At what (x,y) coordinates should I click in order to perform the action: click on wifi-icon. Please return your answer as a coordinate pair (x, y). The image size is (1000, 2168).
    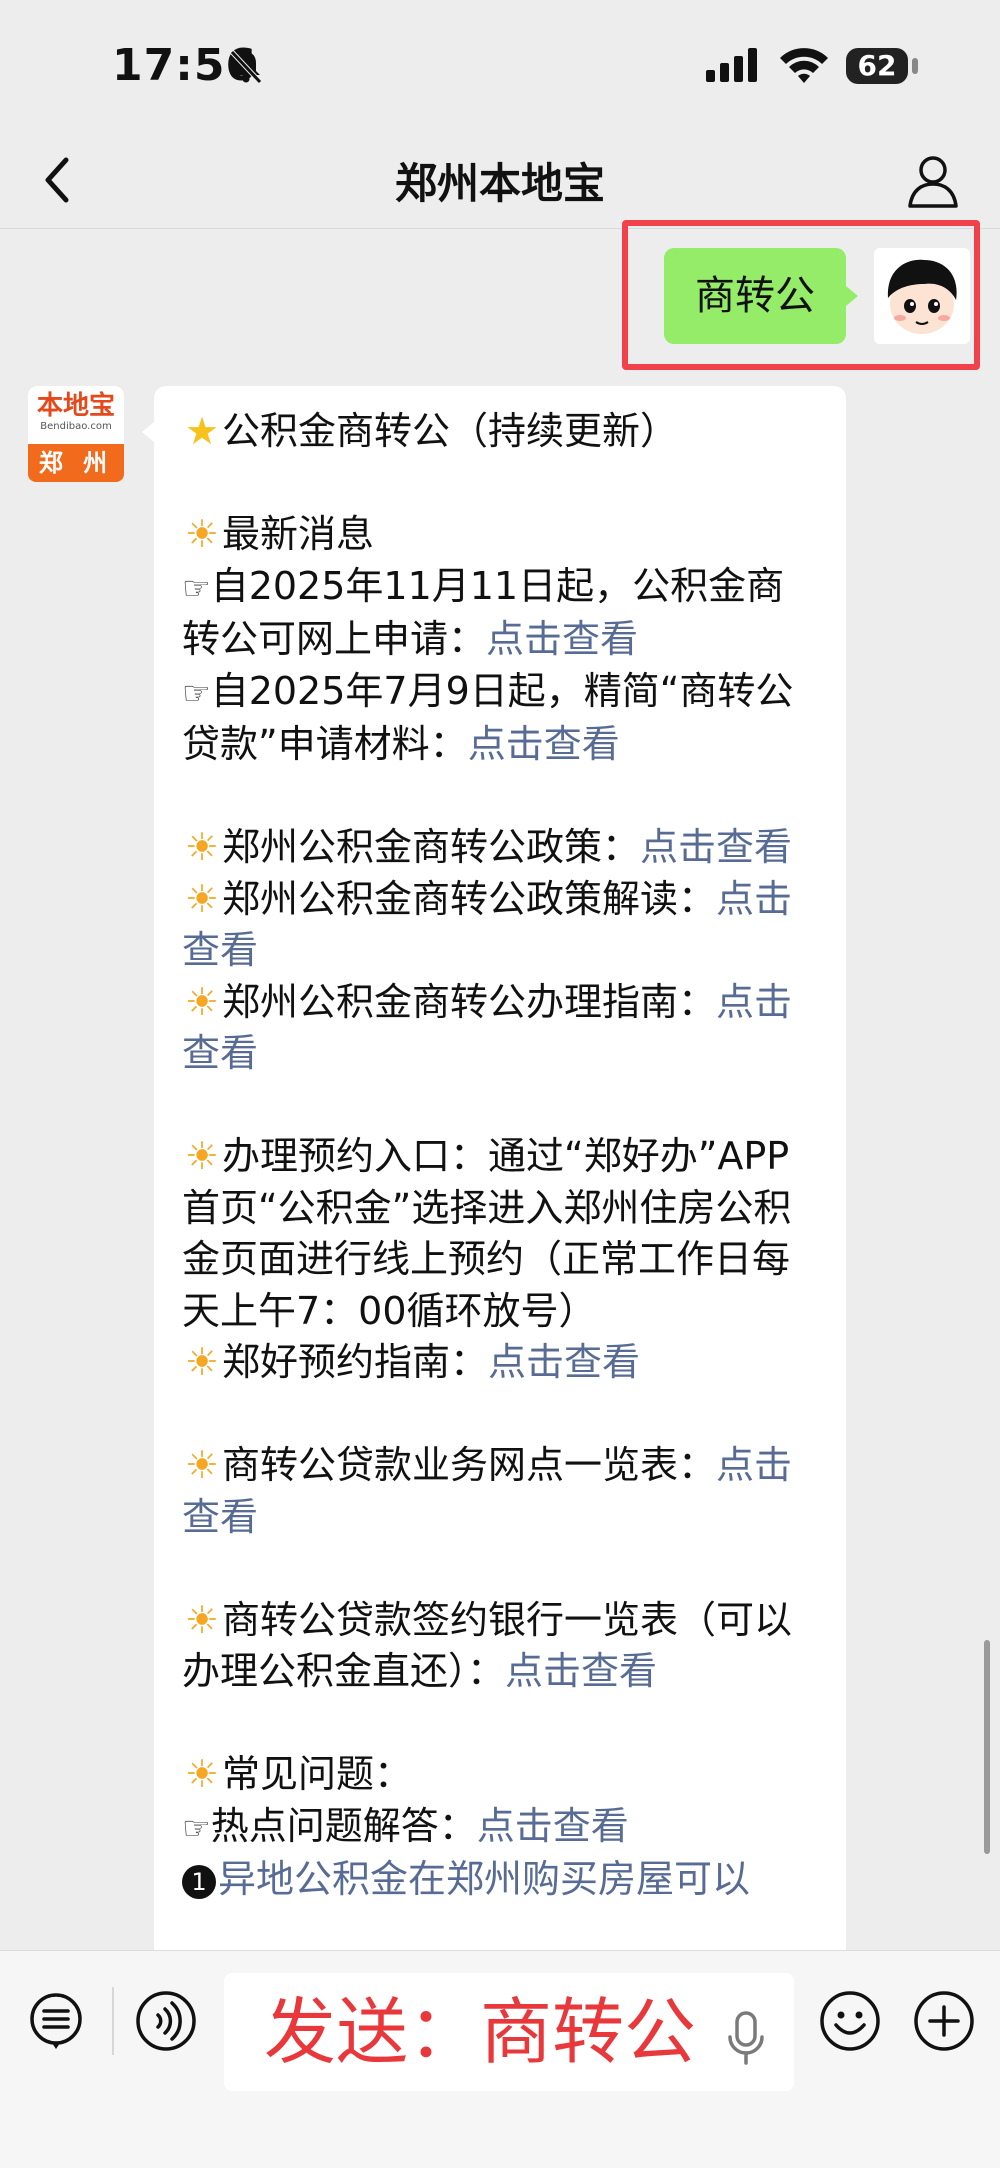
    Looking at the image, I should click on (804, 65).